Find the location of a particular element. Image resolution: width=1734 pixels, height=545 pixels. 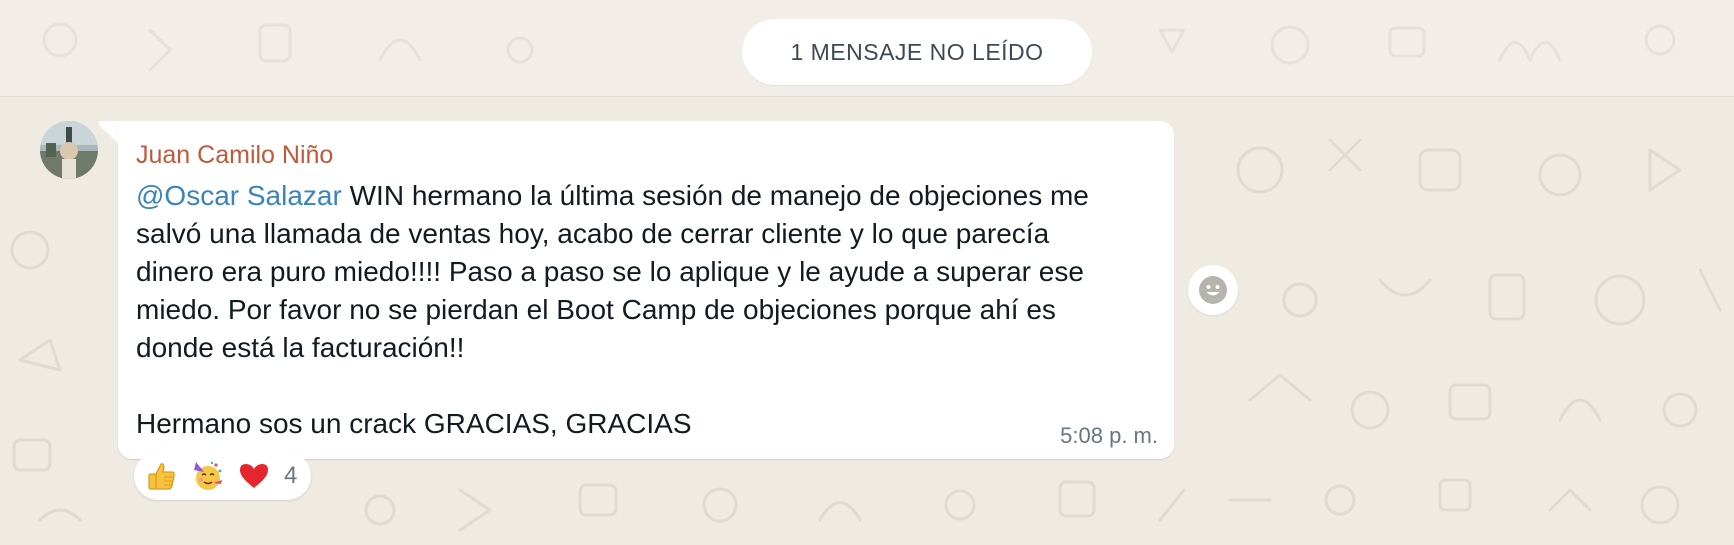

bubble-tail is located at coordinates (109, 133).